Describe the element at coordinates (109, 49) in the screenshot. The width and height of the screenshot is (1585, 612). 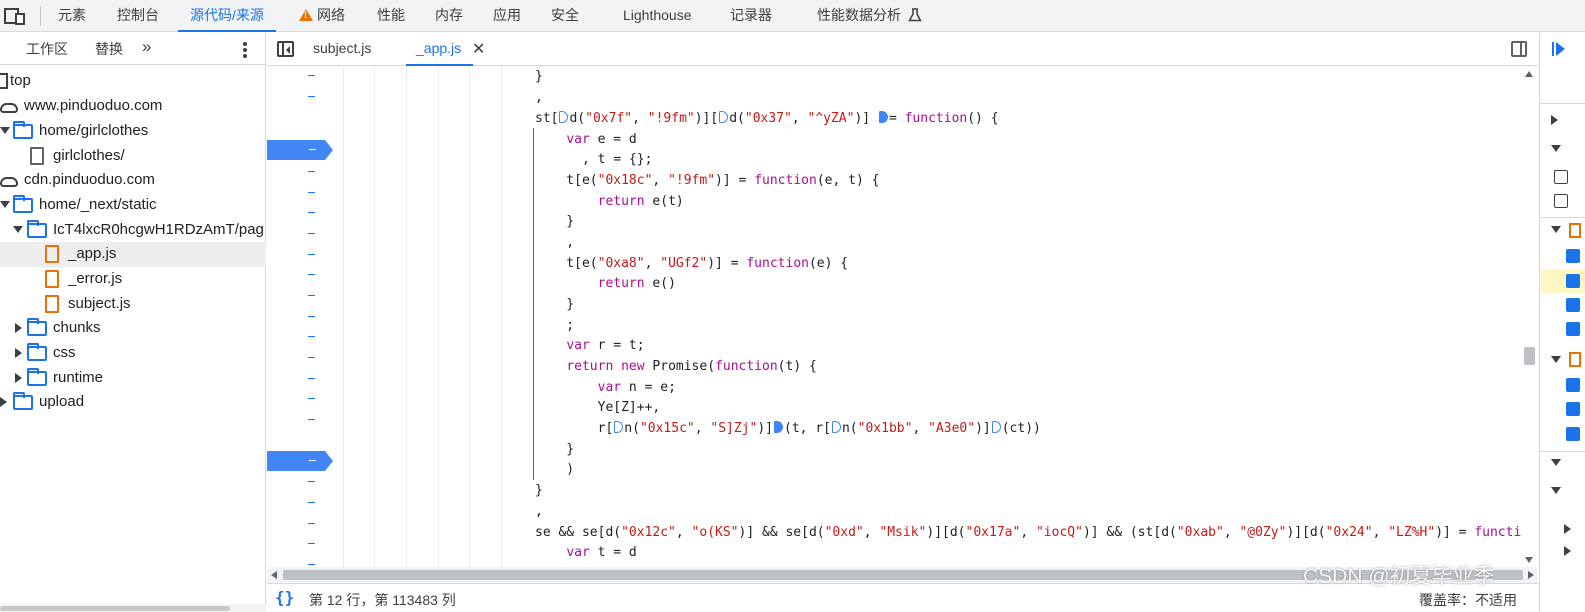
I see `tab-overrides: 替换` at that location.